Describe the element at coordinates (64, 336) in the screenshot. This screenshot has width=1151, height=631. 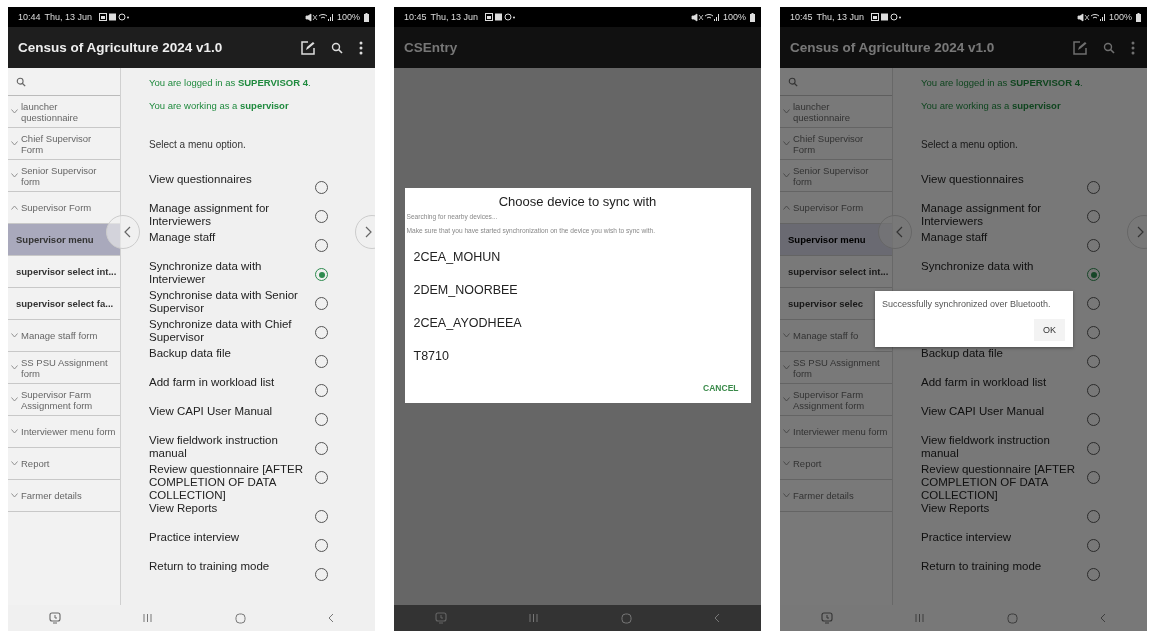
I see `sidebar-group: Manage staff form` at that location.